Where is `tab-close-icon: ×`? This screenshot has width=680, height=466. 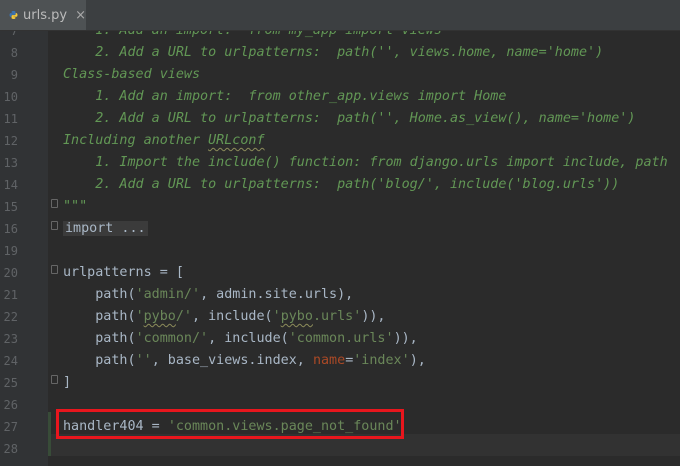 tab-close-icon: × is located at coordinates (80, 15).